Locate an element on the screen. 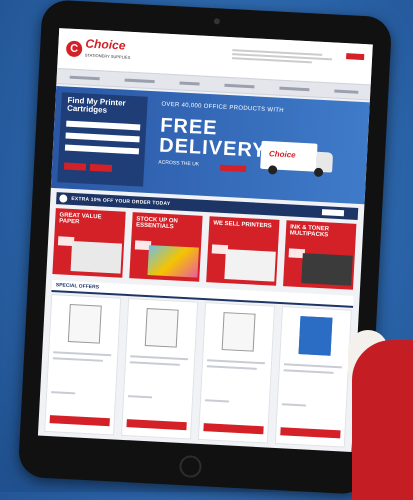 This screenshot has height=500, width=413. van-wheel-rear is located at coordinates (272, 170).